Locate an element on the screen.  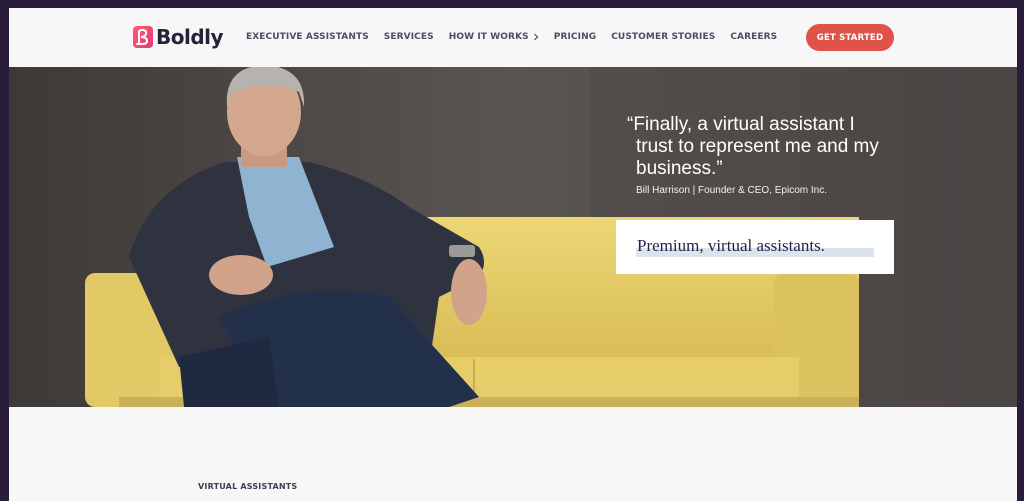
nav-services: SERVICES is located at coordinates (409, 37).